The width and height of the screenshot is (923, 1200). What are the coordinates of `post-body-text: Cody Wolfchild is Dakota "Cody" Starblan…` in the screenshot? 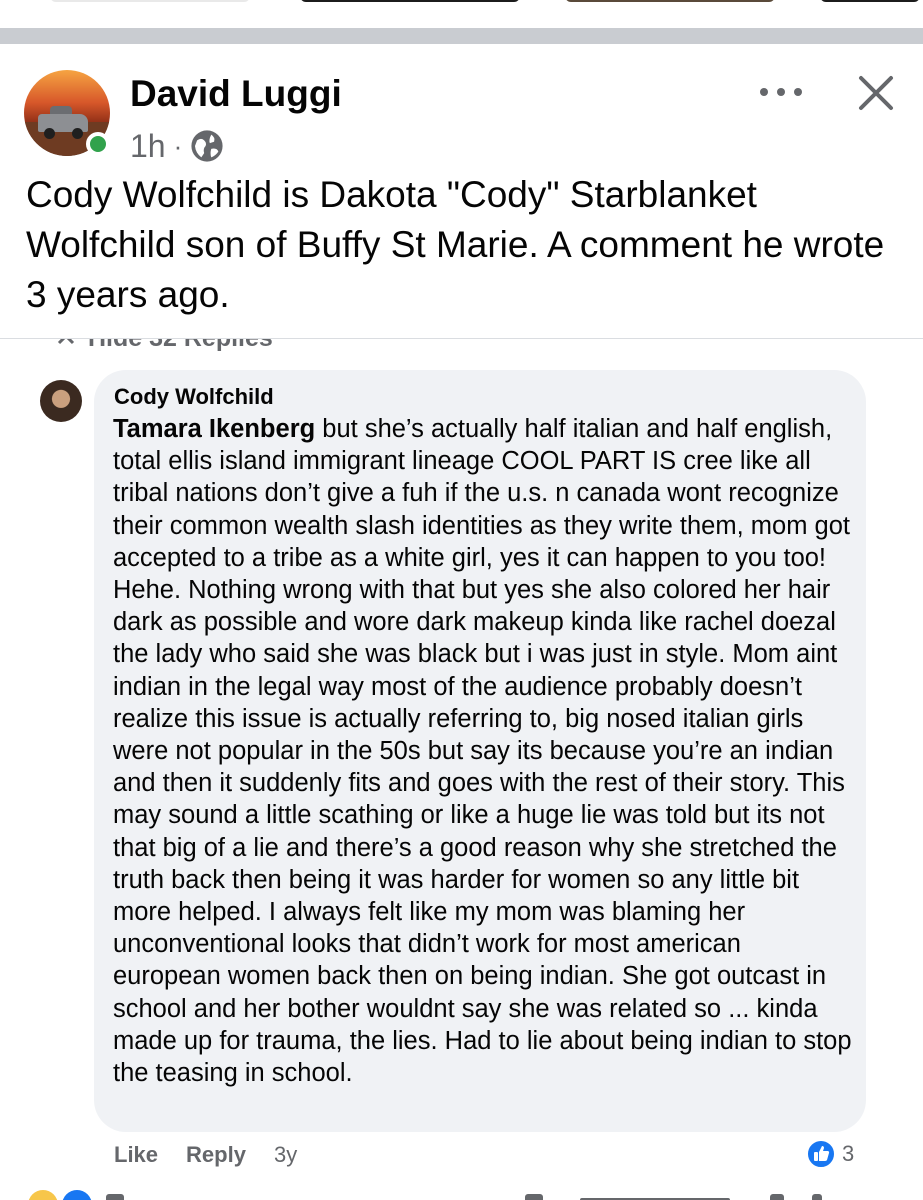 It's located at (455, 244).